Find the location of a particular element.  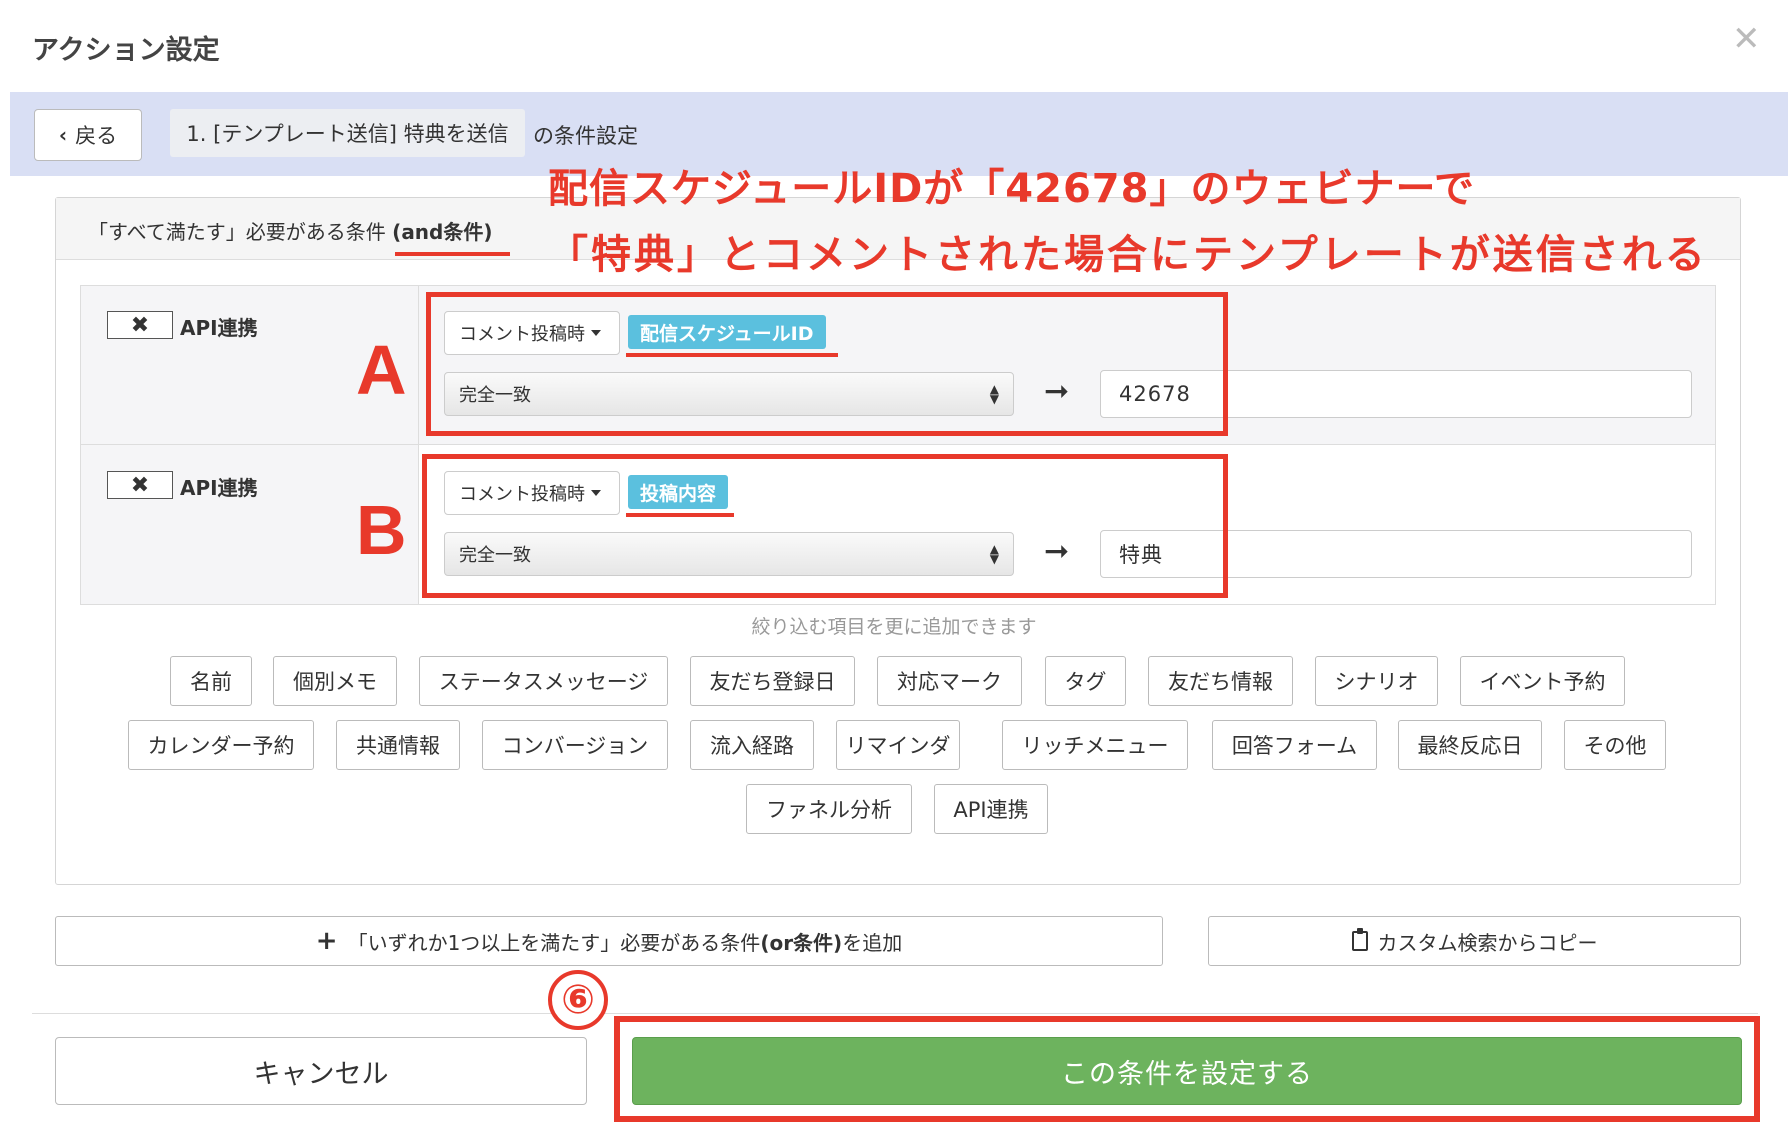

close-icon: ✕ is located at coordinates (1746, 39).